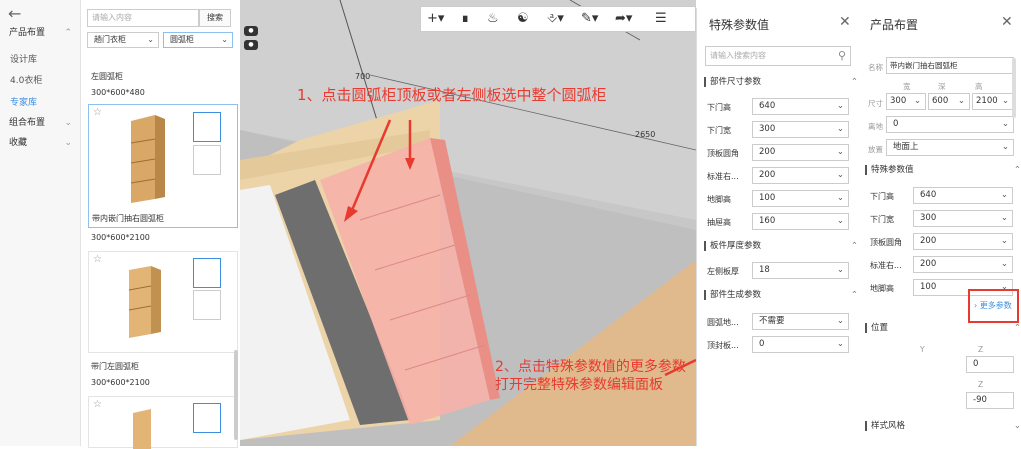  What do you see at coordinates (906, 101) in the screenshot?
I see `width-select: 300 ⌄` at bounding box center [906, 101].